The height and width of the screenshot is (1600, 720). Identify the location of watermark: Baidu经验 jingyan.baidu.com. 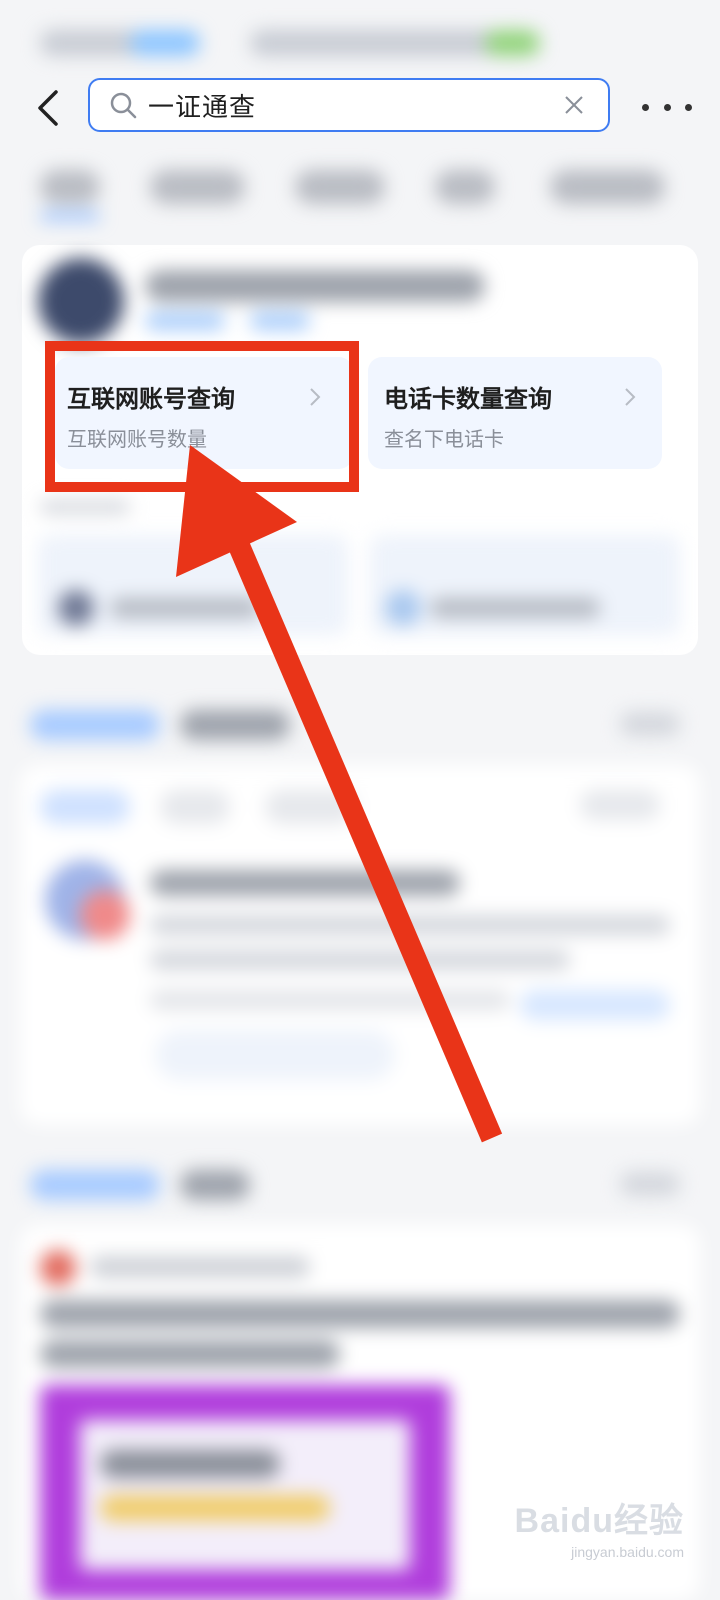
(599, 1526).